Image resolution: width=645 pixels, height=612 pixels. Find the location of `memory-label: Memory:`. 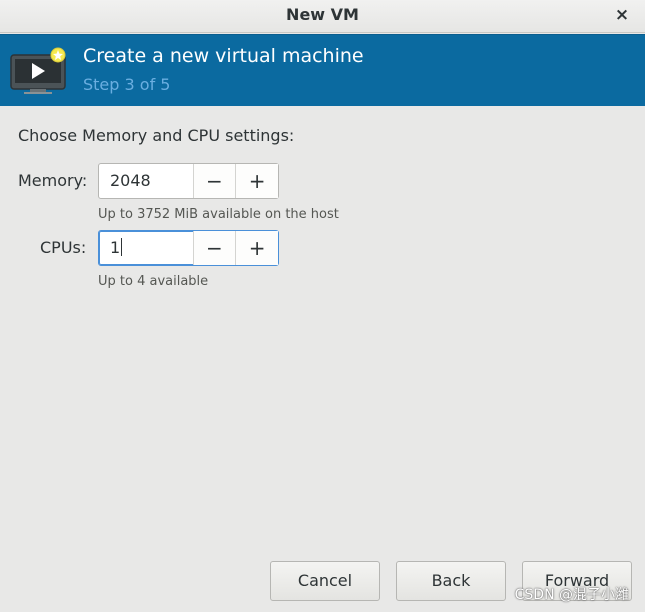

memory-label: Memory: is located at coordinates (53, 180).